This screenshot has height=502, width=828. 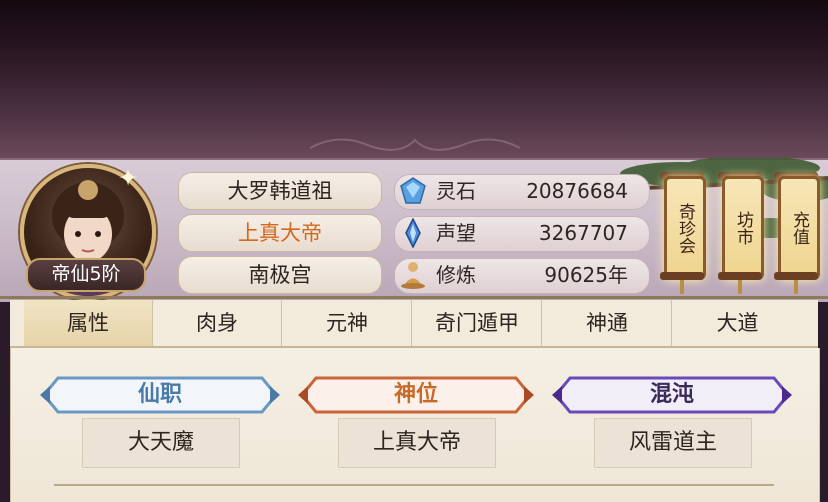 What do you see at coordinates (673, 443) in the screenshot?
I see `card-value-chaos: 风雷道主` at bounding box center [673, 443].